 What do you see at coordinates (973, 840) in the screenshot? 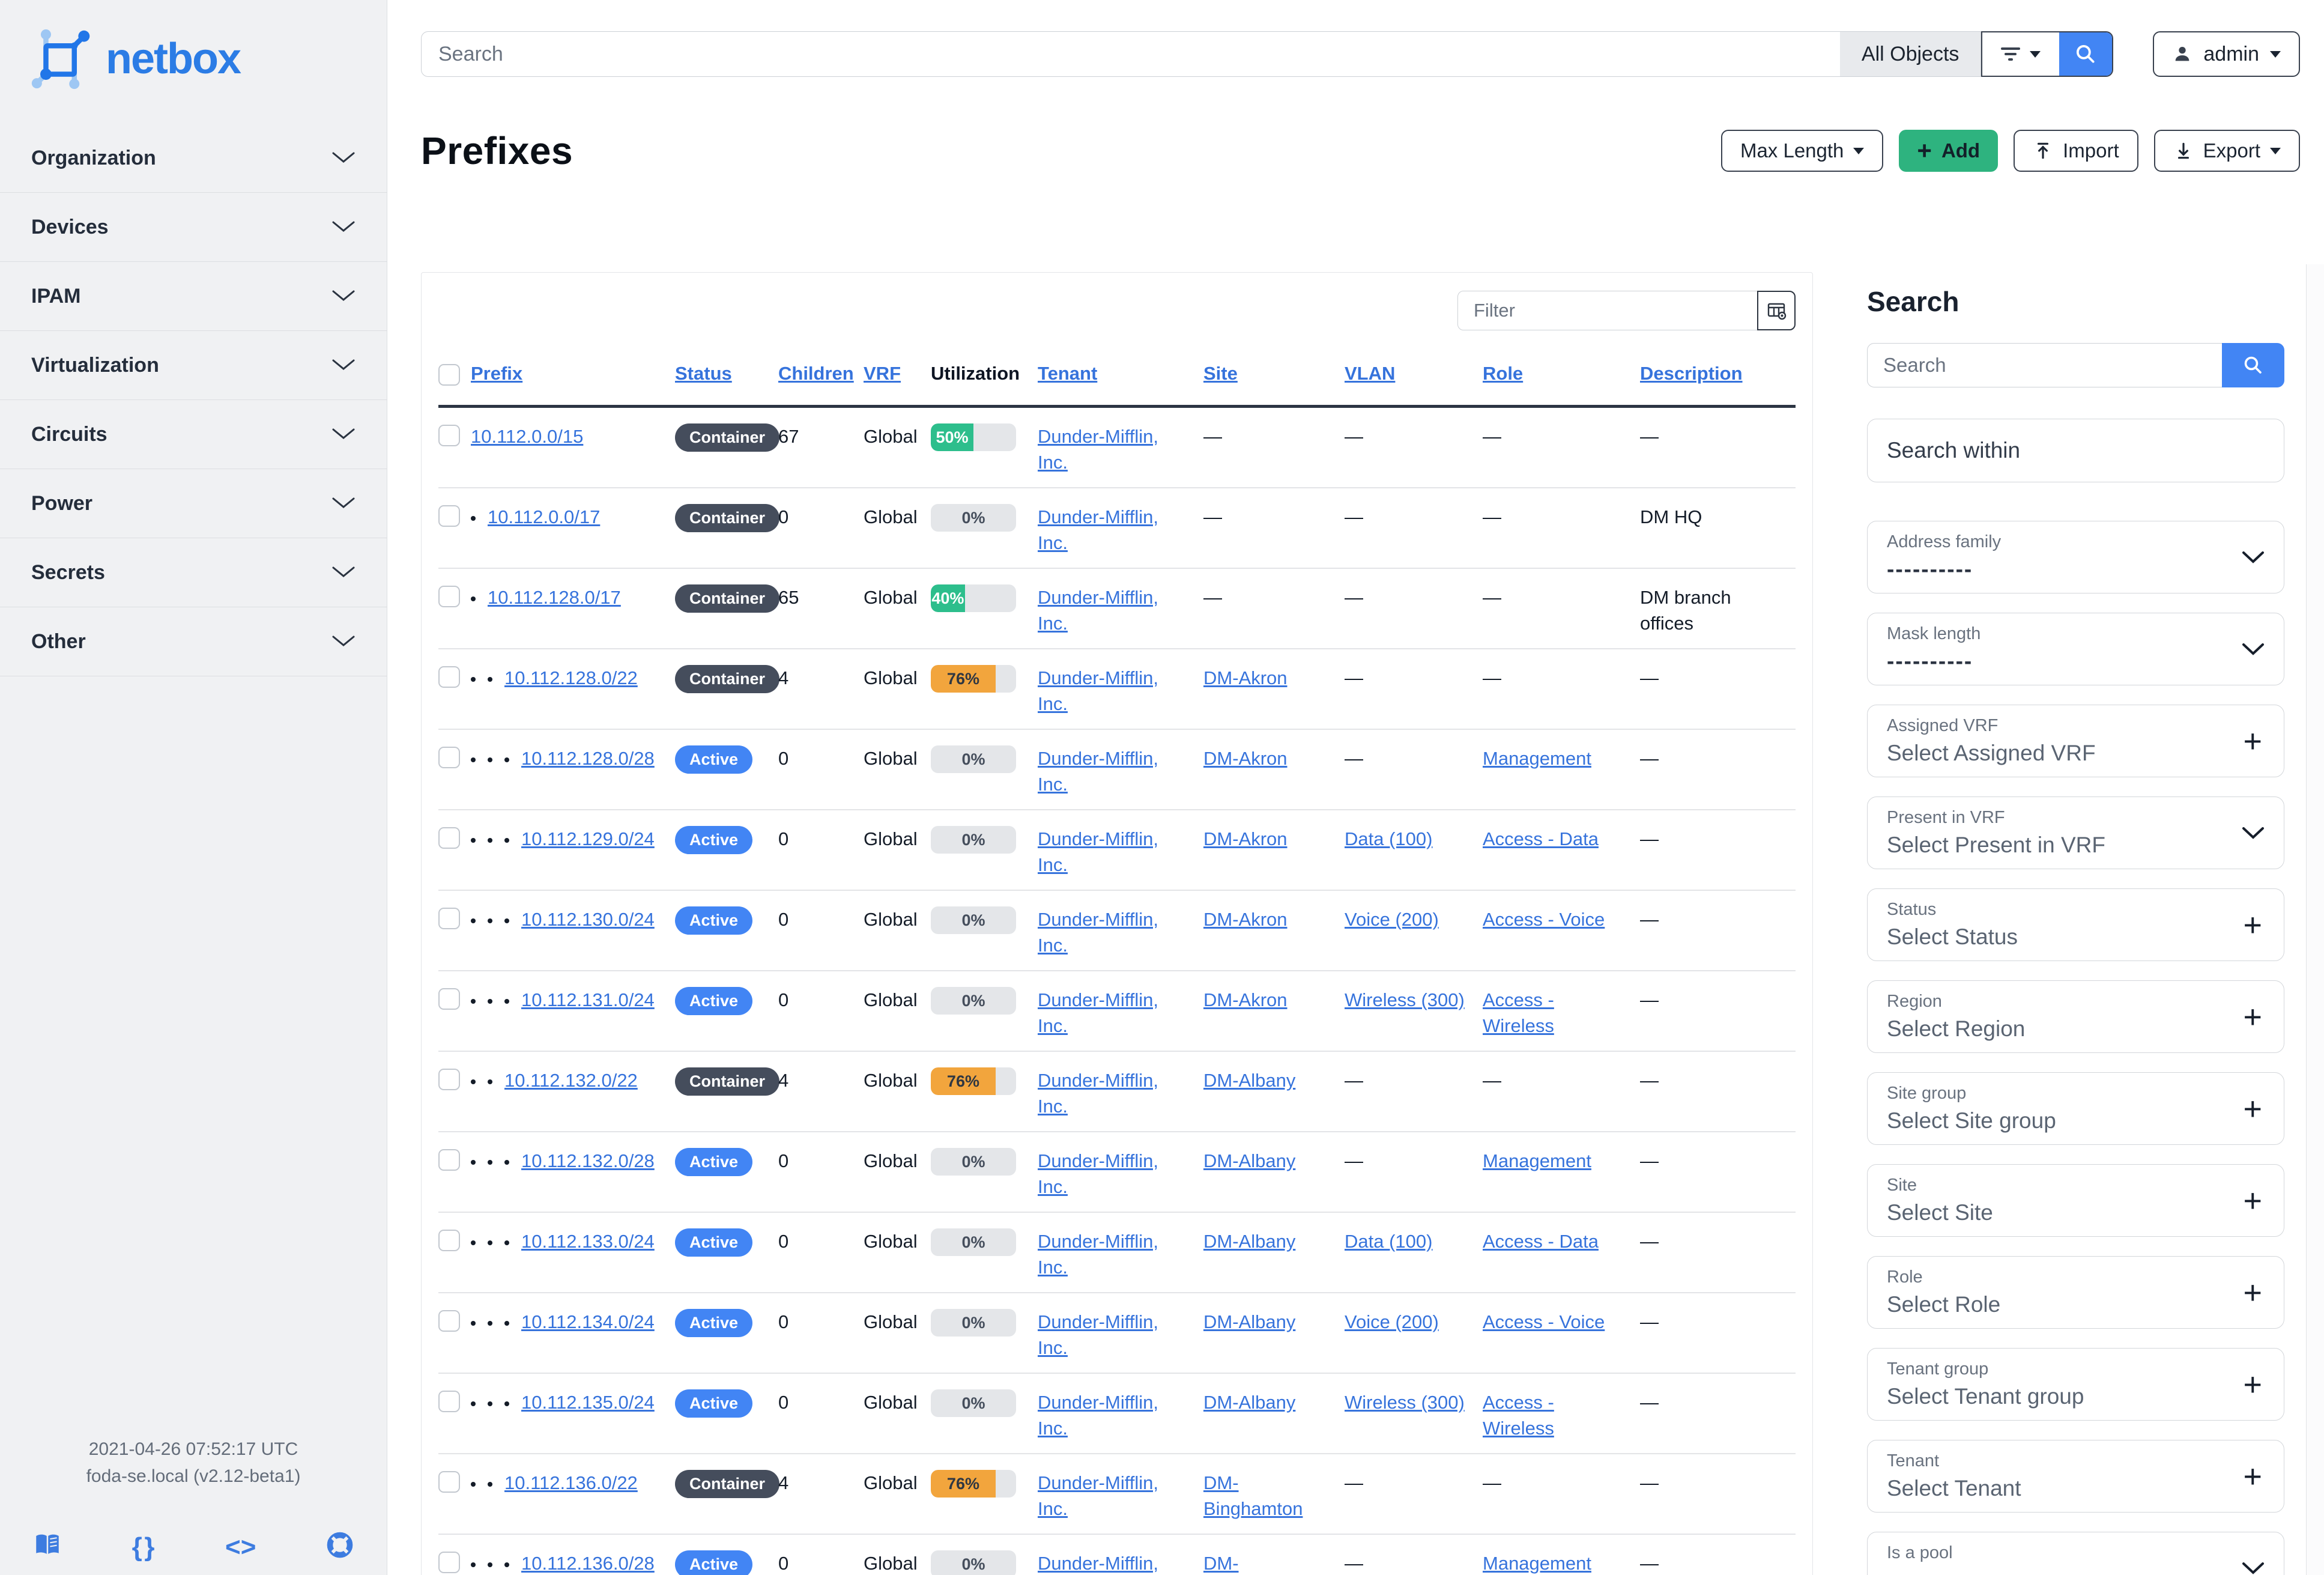
I see `utilization-bar: 0%` at bounding box center [973, 840].